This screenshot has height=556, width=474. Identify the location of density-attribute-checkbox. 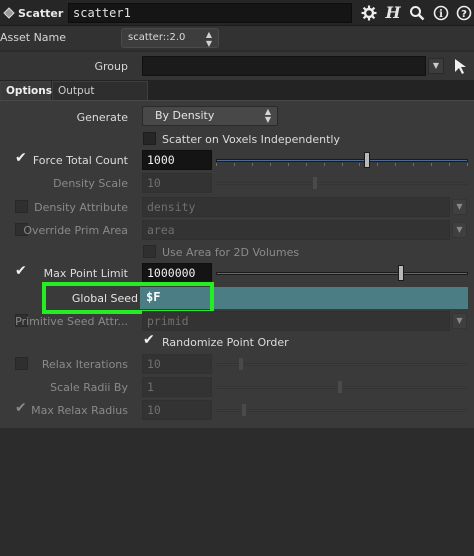
(21, 206).